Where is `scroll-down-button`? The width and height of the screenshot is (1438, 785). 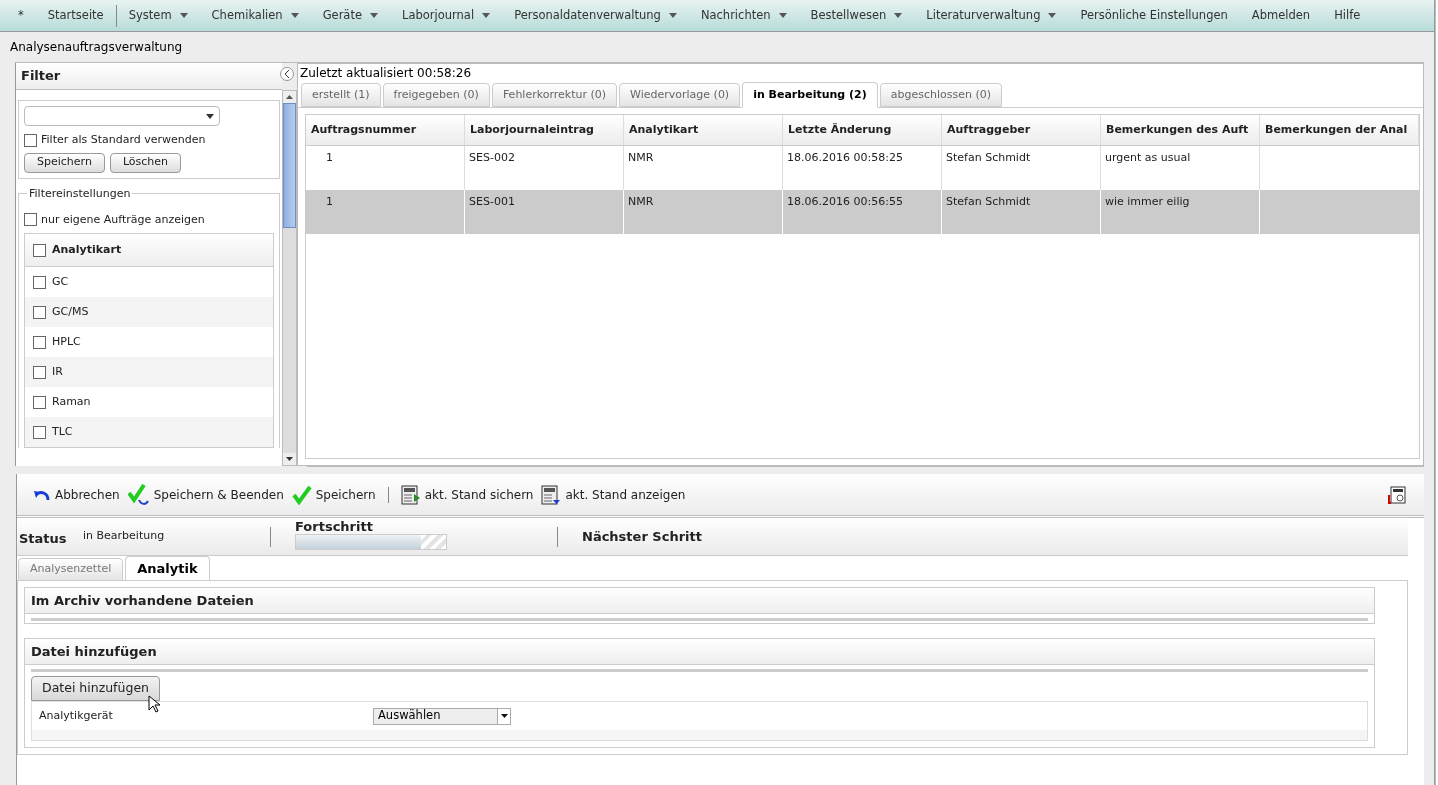 scroll-down-button is located at coordinates (289, 459).